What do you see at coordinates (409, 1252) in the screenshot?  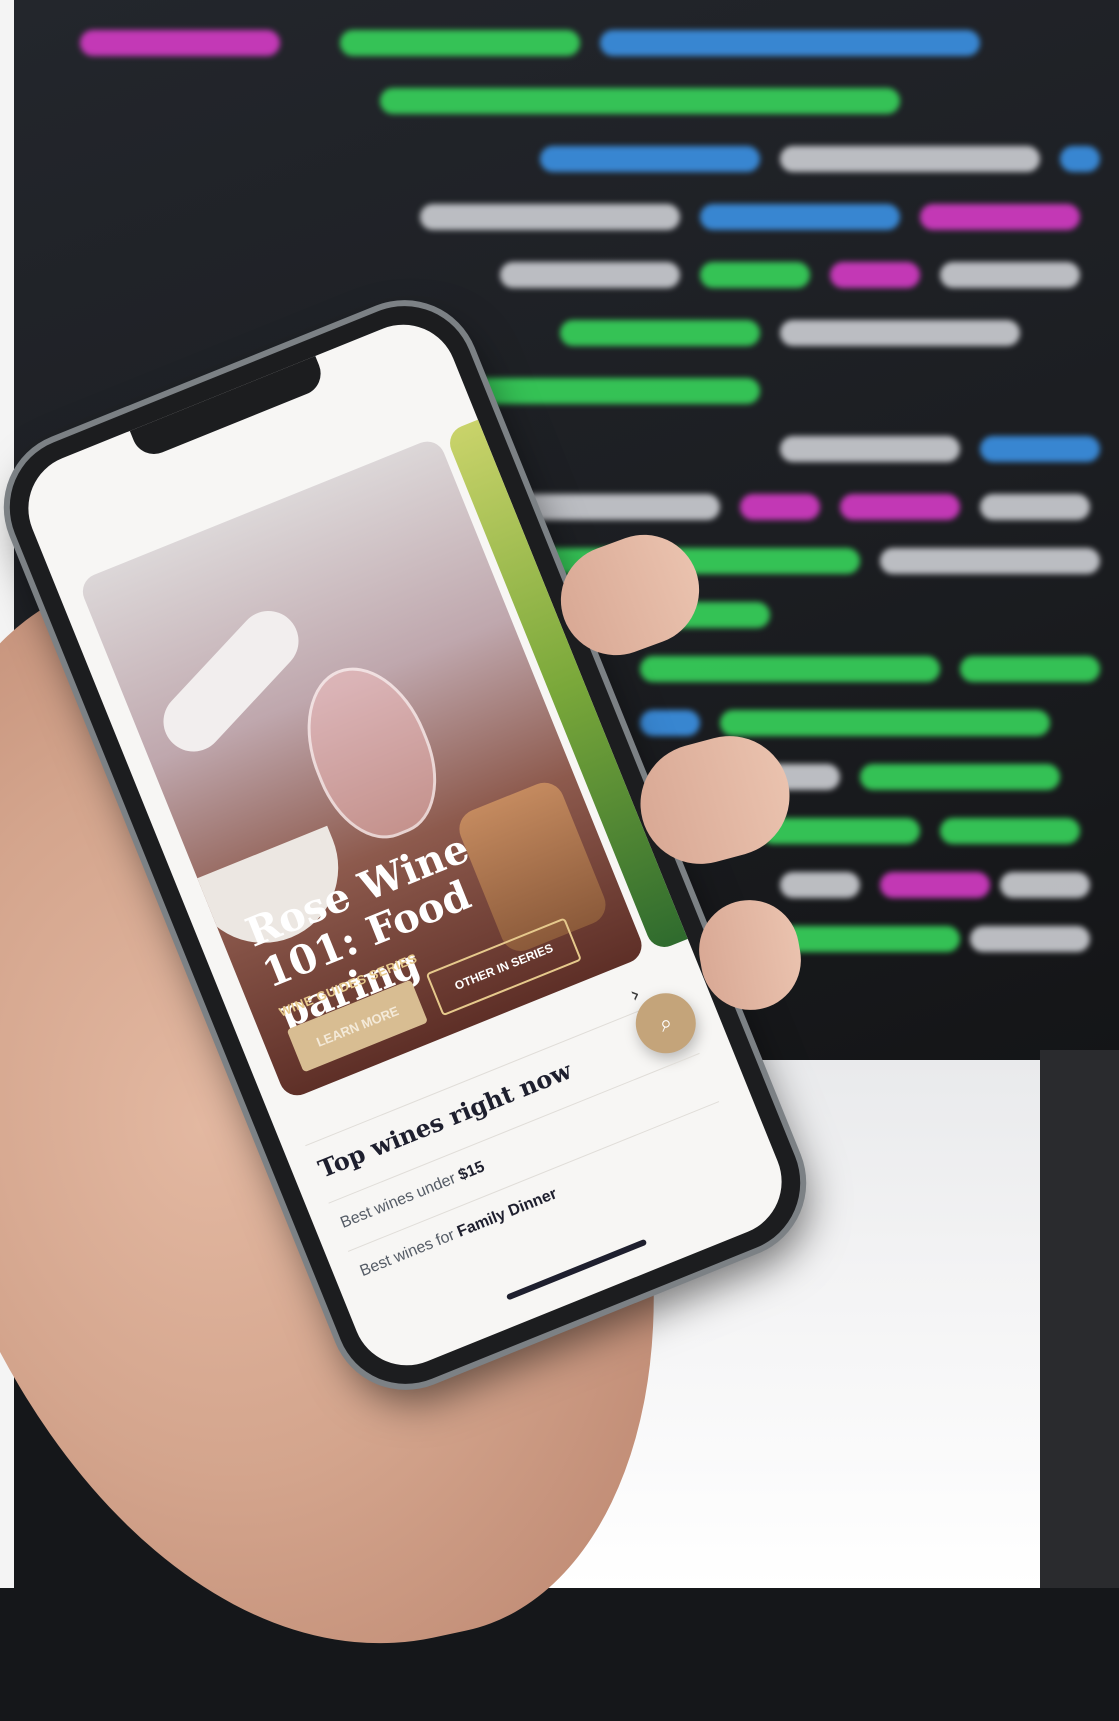 I see `list-item-prefix: Best wines for` at bounding box center [409, 1252].